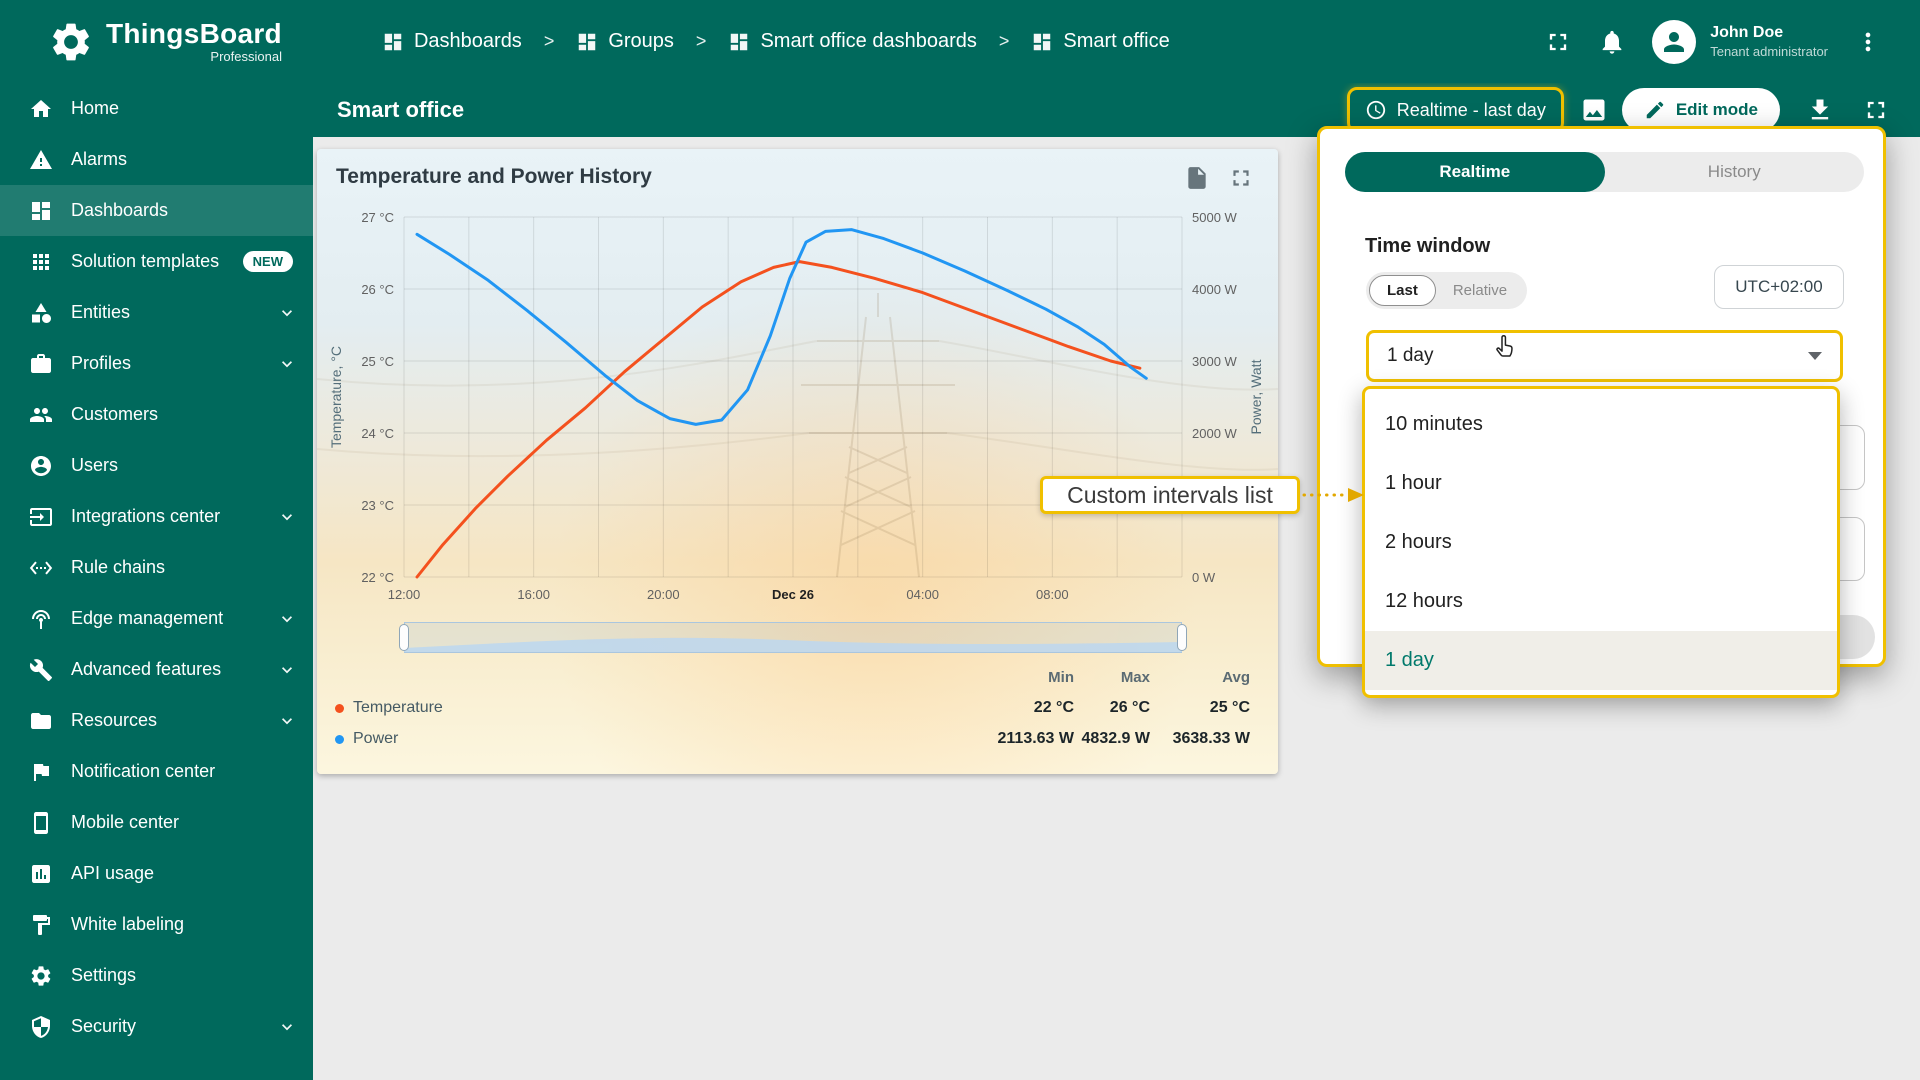 Image resolution: width=1920 pixels, height=1080 pixels. Describe the element at coordinates (644, 708) in the screenshot. I see `legend-series-temperature: Temperature` at that location.